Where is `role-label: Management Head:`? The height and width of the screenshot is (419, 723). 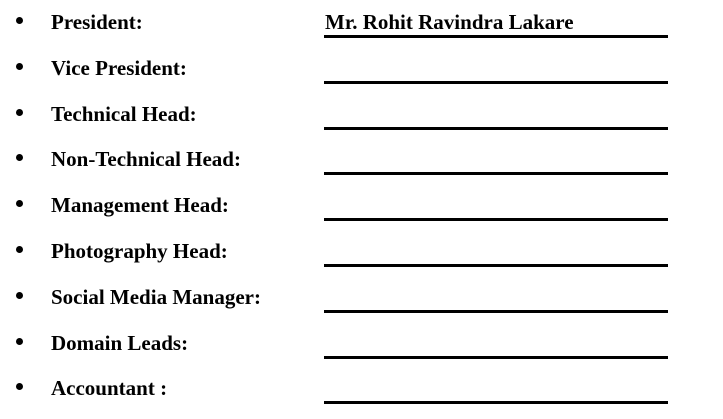
role-label: Management Head: is located at coordinates (140, 205).